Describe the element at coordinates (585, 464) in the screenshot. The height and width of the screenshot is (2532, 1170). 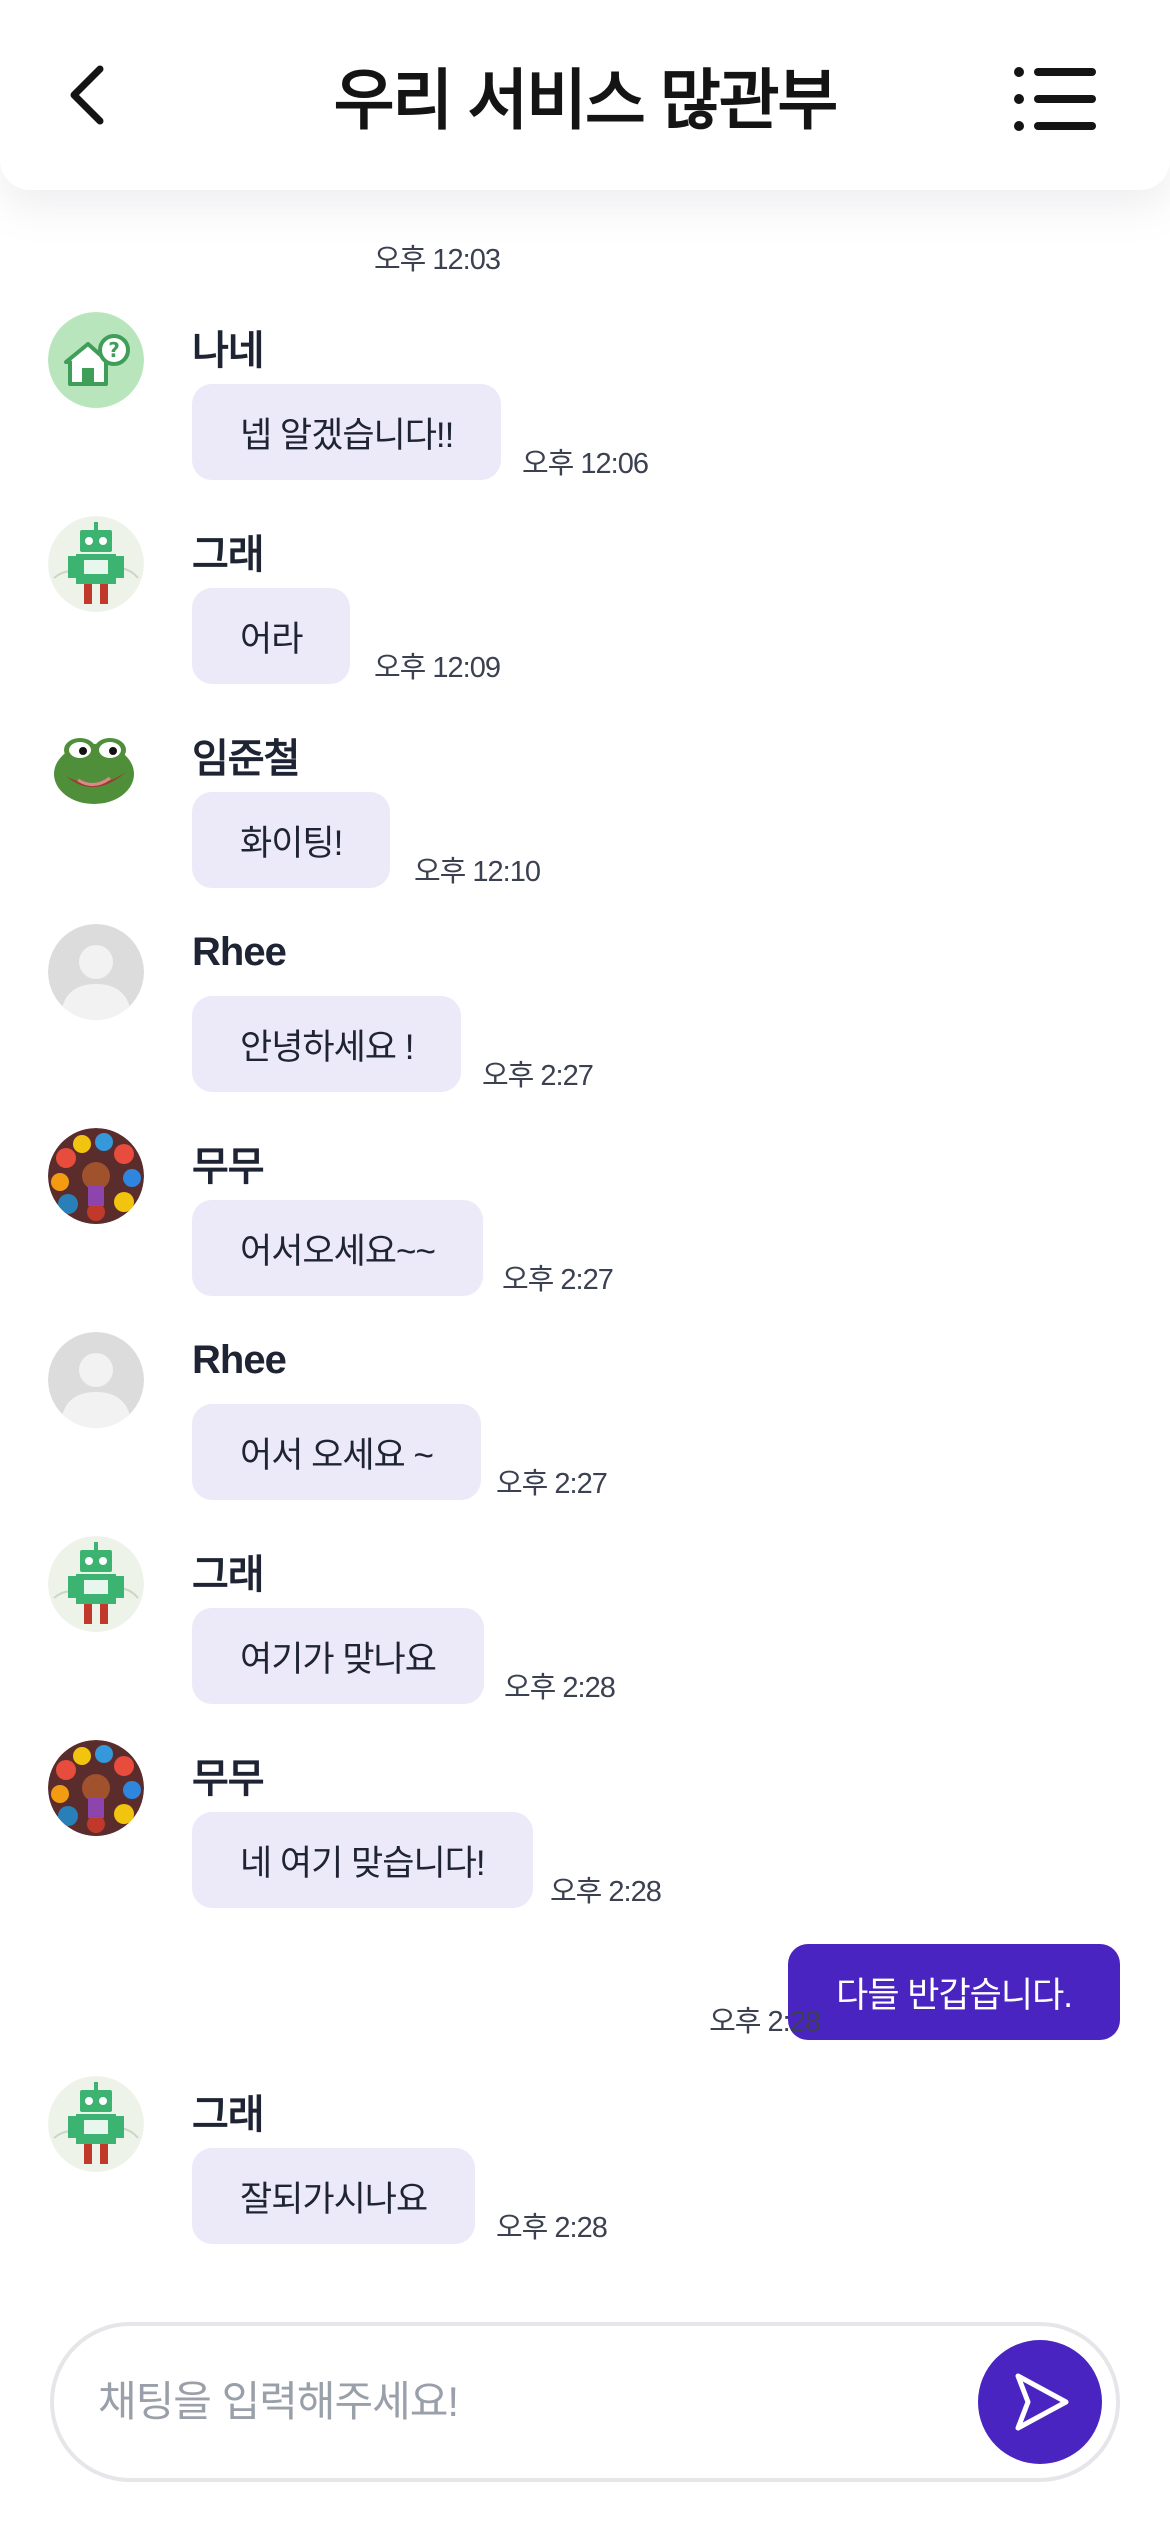
I see `message-time: 오후 12:06` at that location.